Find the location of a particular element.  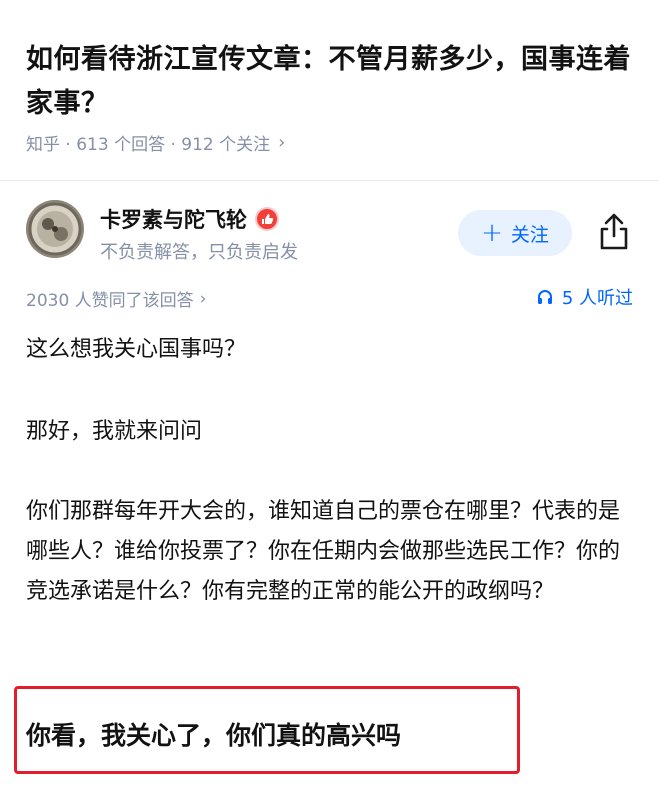

question-title: 如何看待浙江宣传文章：不管月薪多少，国事连着家事？ is located at coordinates (331, 82).